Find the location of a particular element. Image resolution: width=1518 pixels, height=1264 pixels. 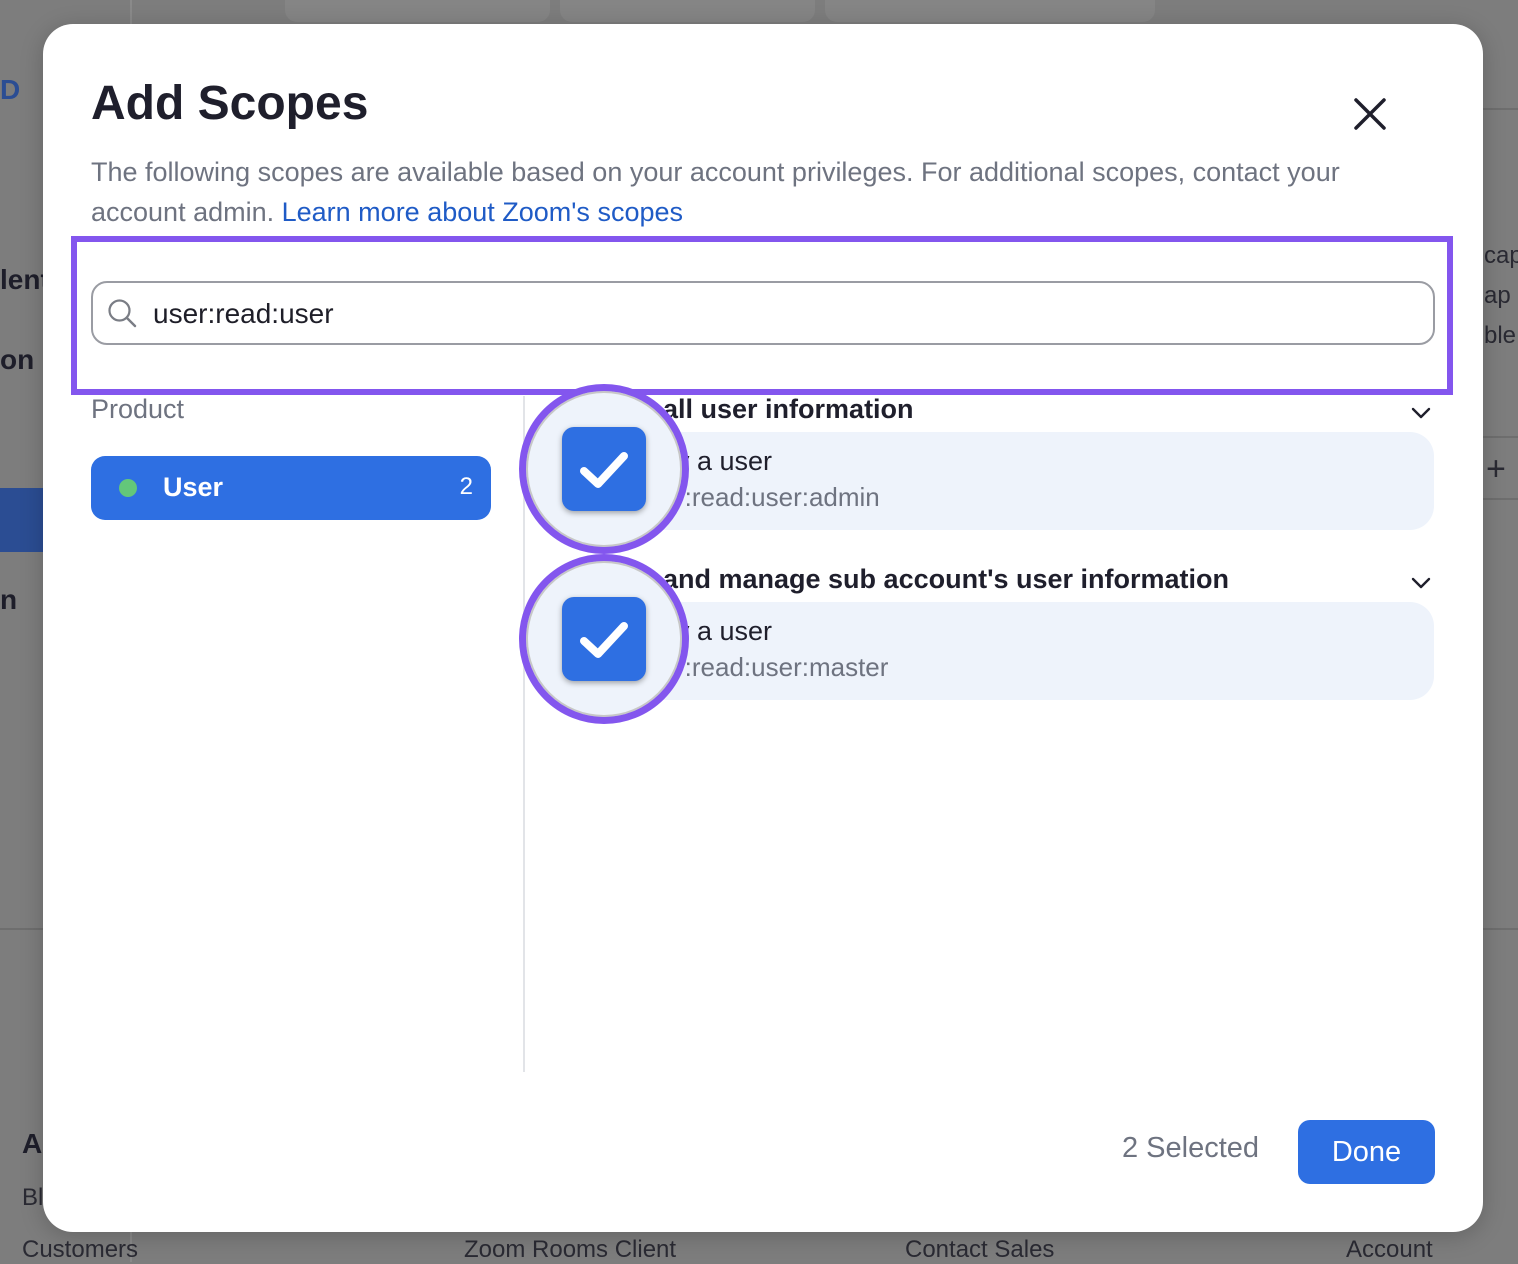

background-fragment: n is located at coordinates (9, 599).